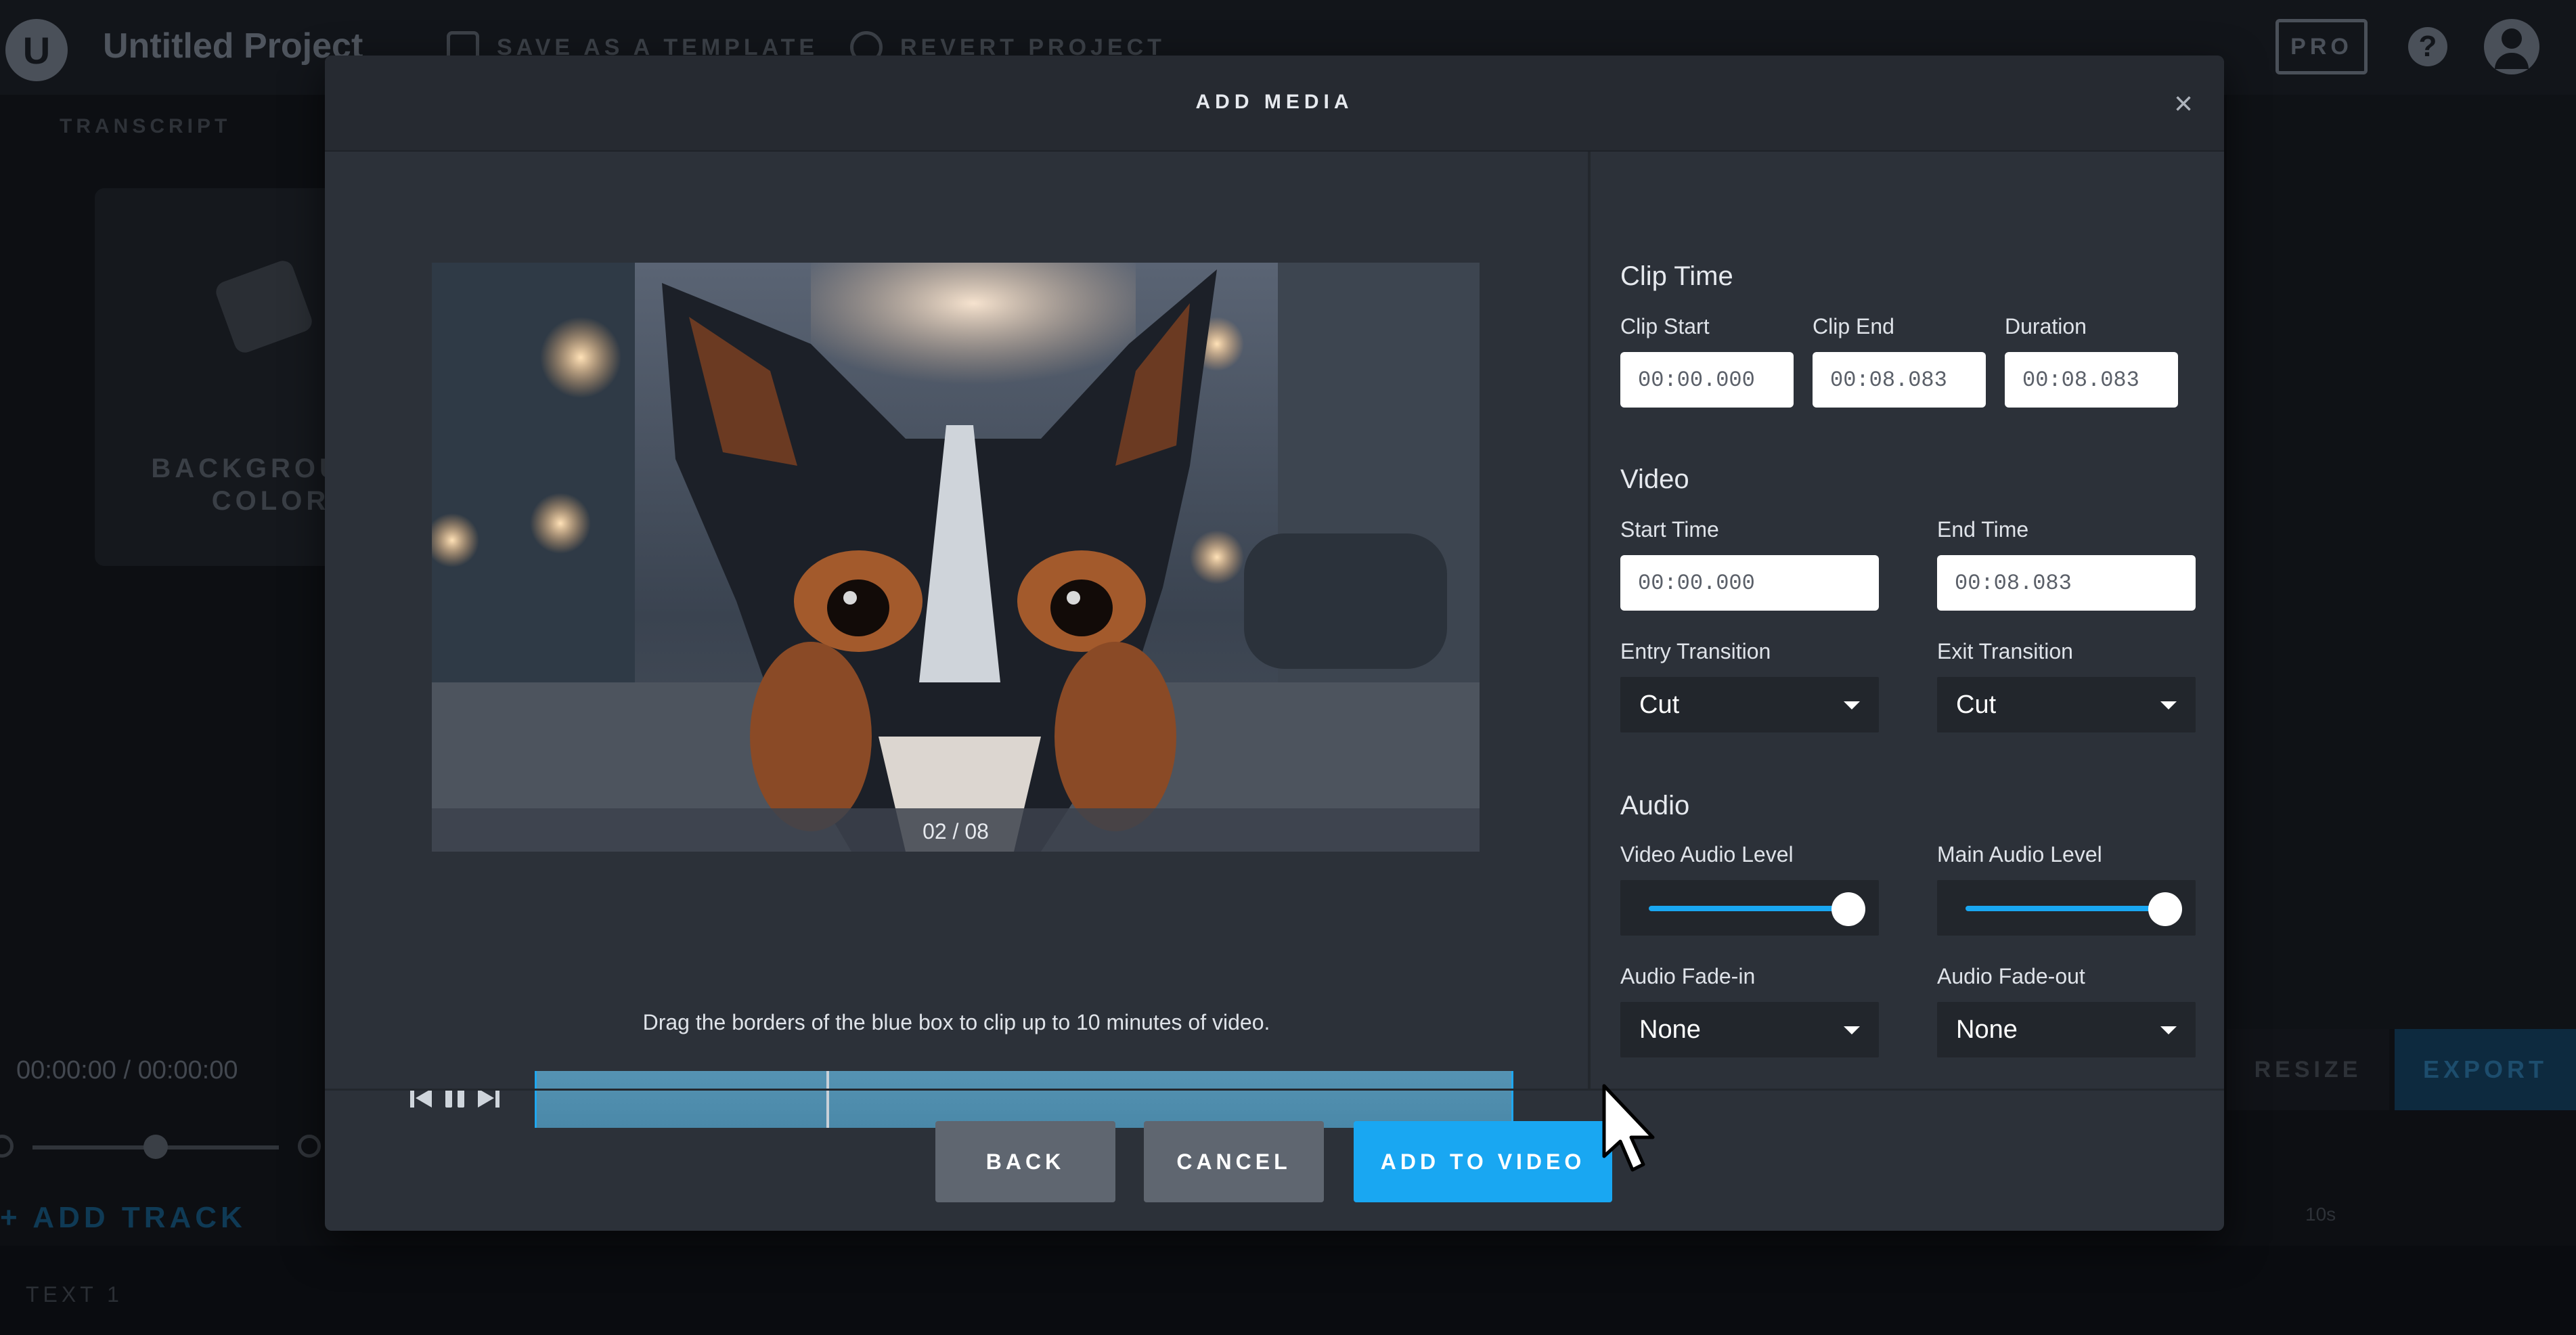  What do you see at coordinates (2183, 104) in the screenshot?
I see `close-icon: ×` at bounding box center [2183, 104].